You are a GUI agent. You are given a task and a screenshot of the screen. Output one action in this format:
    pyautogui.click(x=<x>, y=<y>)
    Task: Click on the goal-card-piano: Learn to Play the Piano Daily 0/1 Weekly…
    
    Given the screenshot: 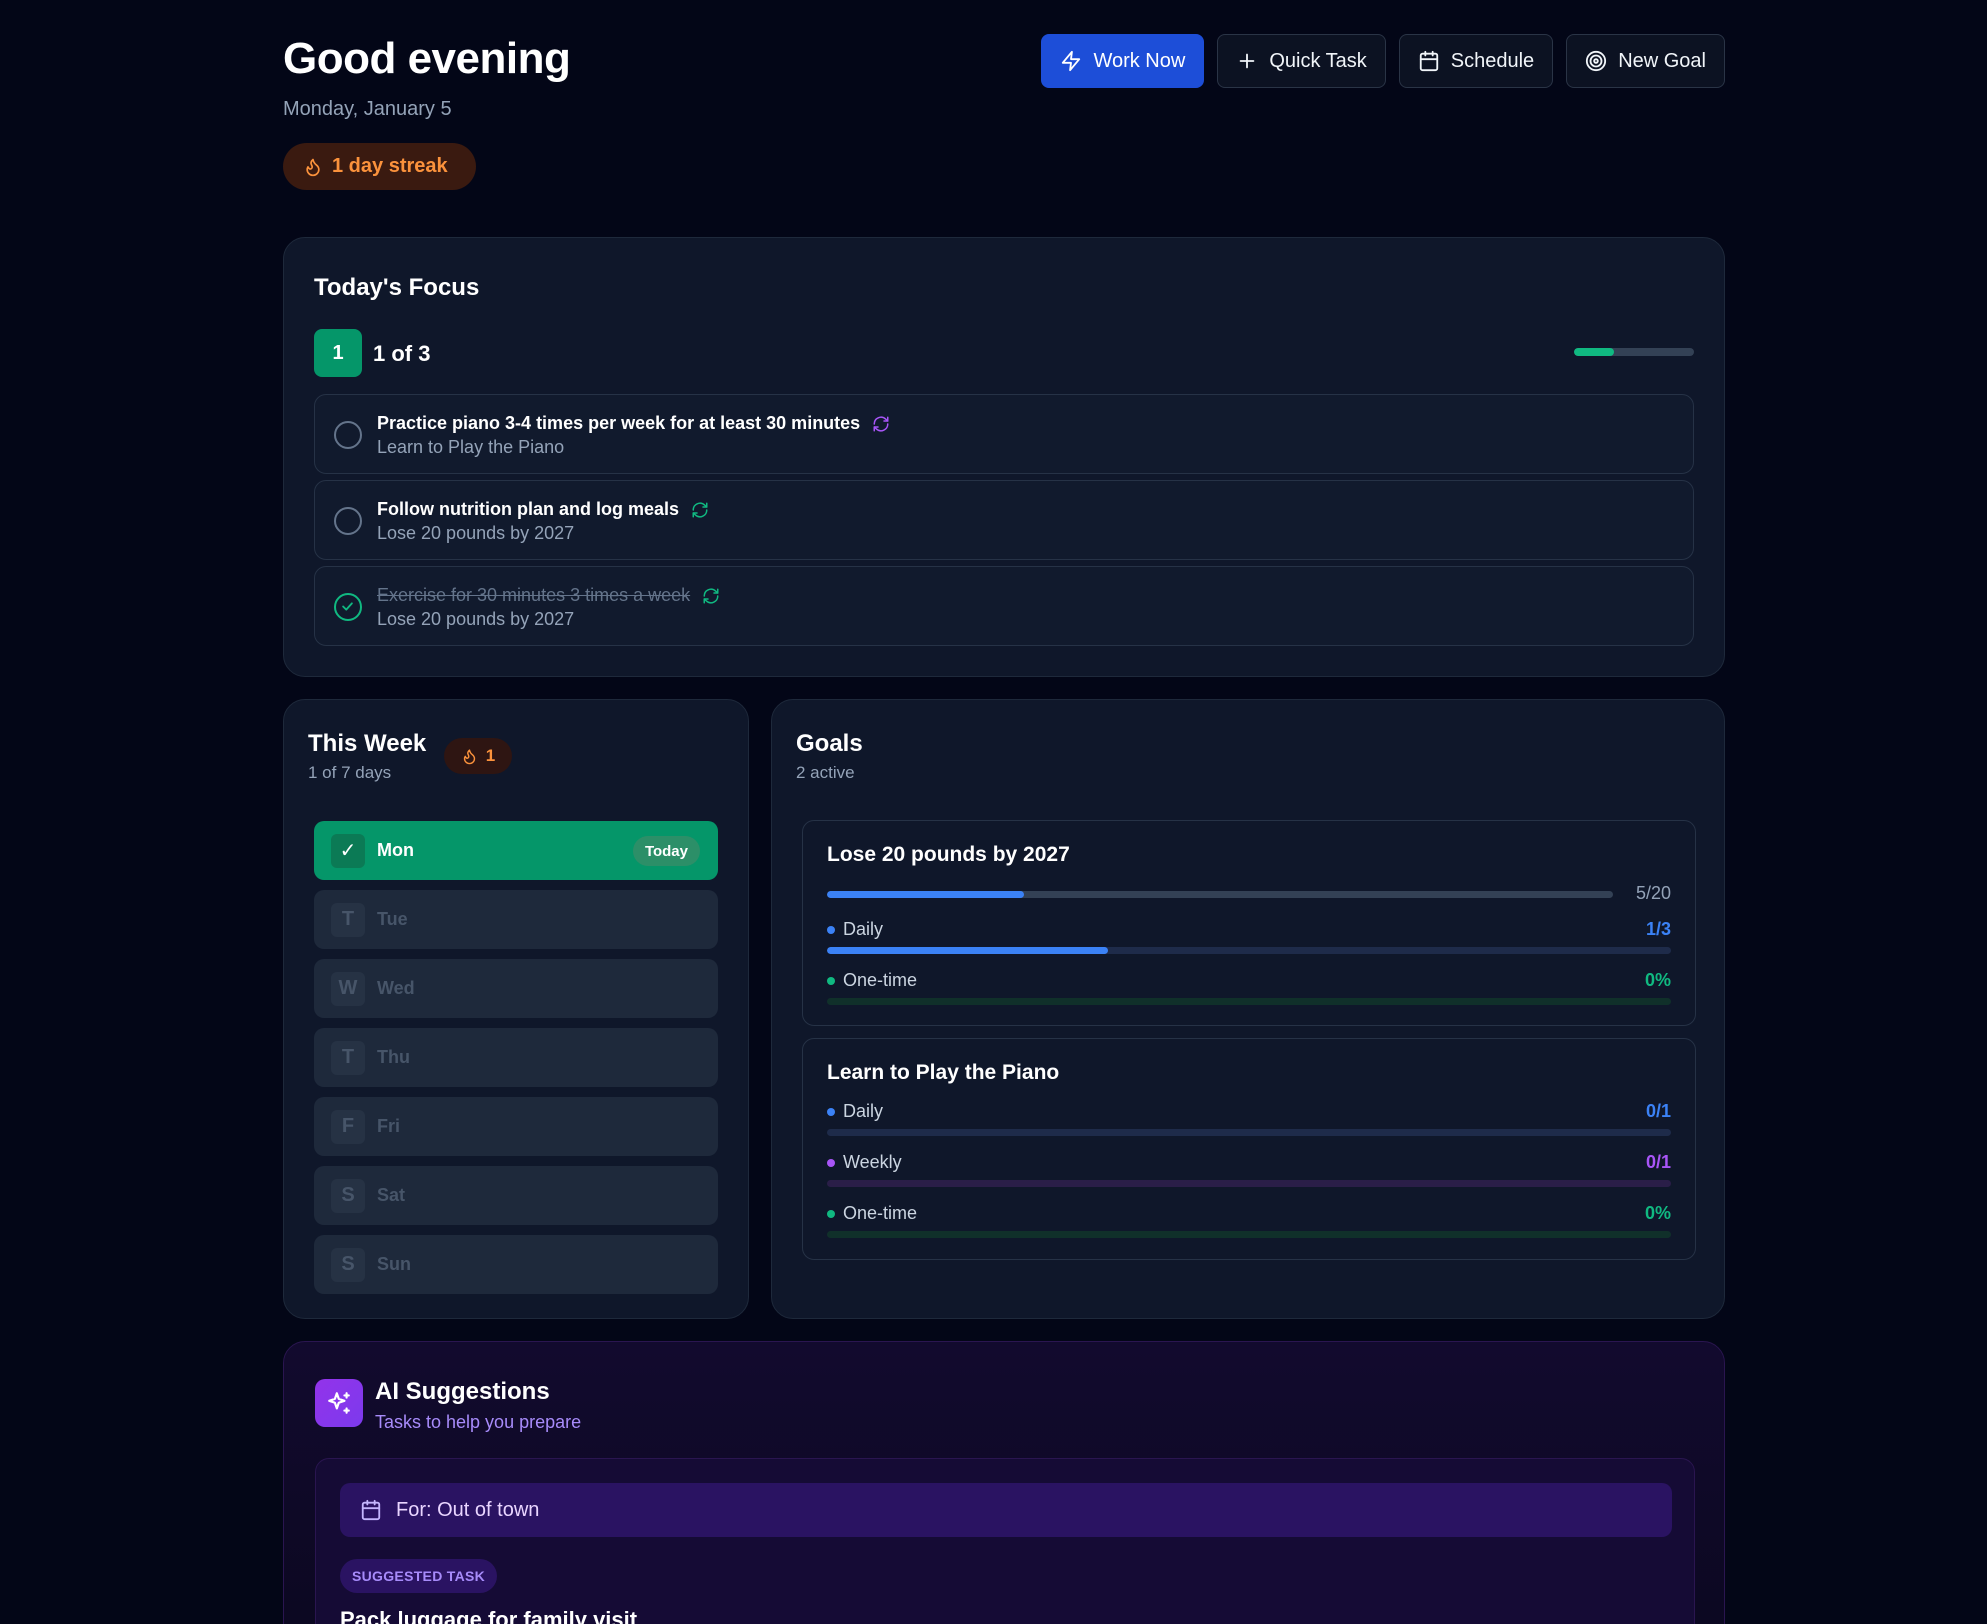 What is the action you would take?
    pyautogui.click(x=1249, y=1149)
    